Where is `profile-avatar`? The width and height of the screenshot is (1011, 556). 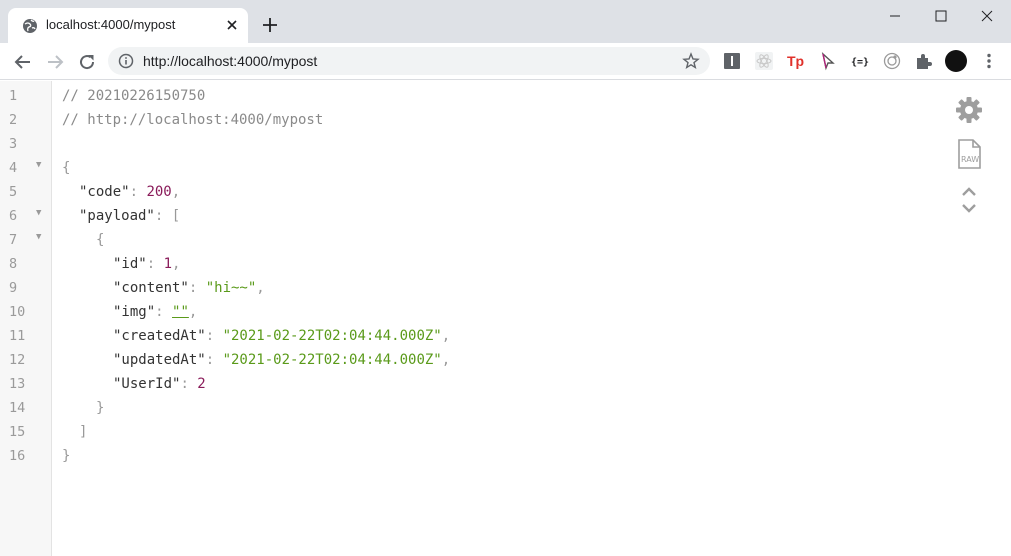 profile-avatar is located at coordinates (956, 61).